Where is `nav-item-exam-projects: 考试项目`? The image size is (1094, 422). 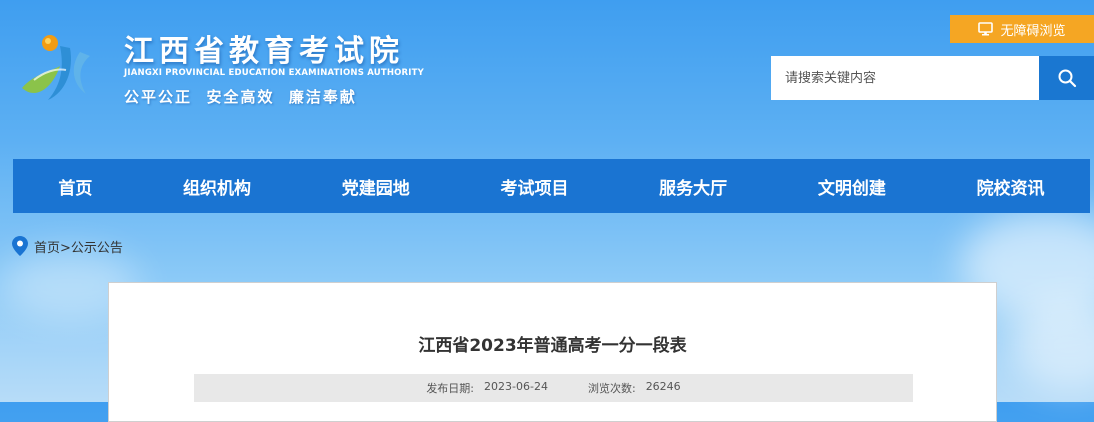 nav-item-exam-projects: 考试项目 is located at coordinates (534, 186).